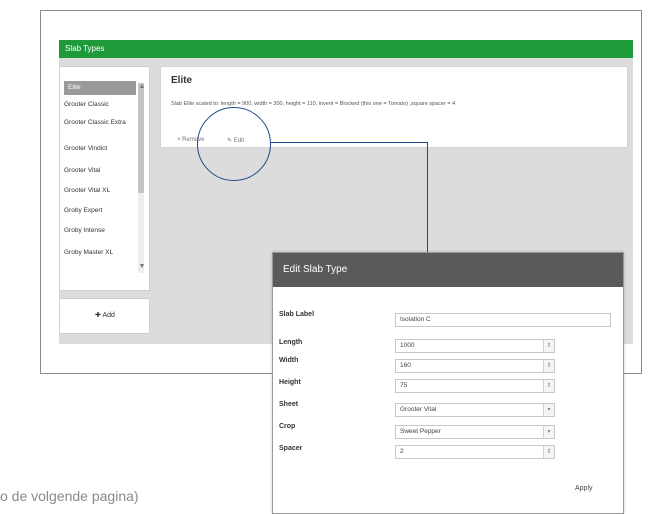 The image size is (666, 514). What do you see at coordinates (405, 365) in the screenshot?
I see `width-value: 160` at bounding box center [405, 365].